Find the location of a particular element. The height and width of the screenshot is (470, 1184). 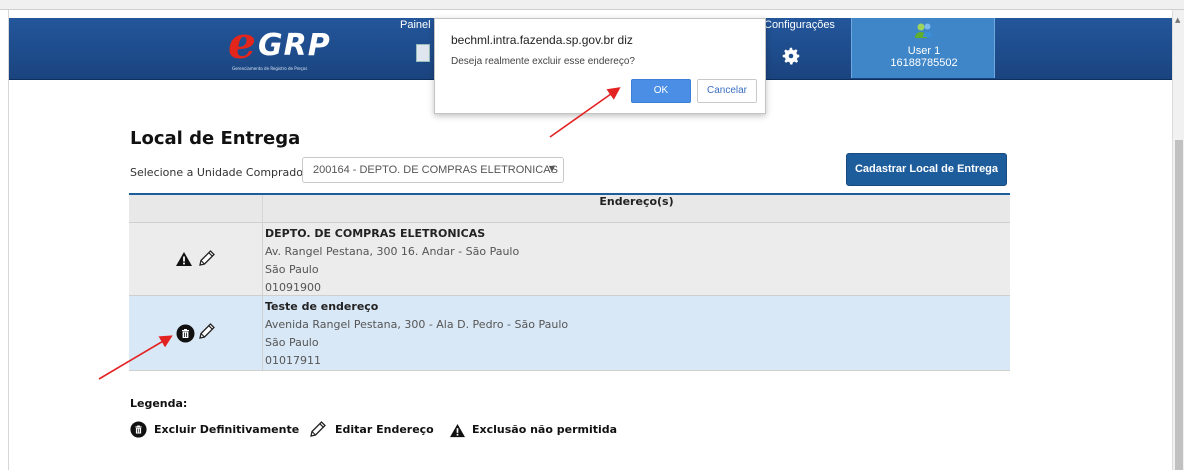

address-name: Teste de endereço is located at coordinates (322, 306).